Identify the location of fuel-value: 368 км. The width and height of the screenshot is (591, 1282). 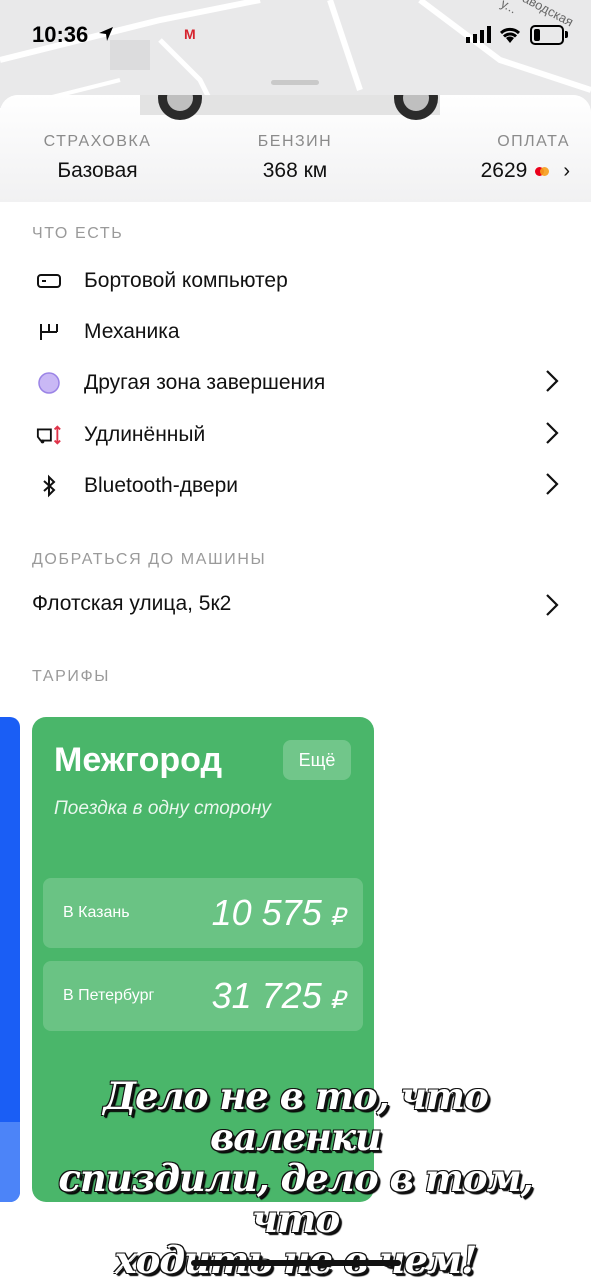
(295, 170).